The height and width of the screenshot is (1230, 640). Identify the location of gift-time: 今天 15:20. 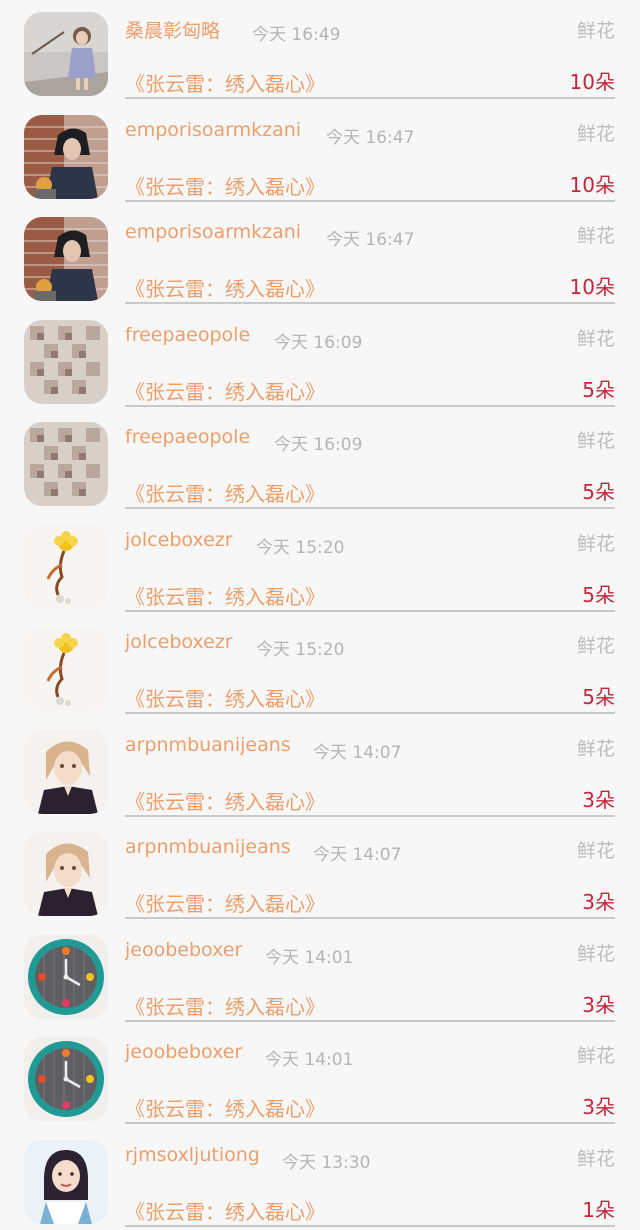
(300, 545).